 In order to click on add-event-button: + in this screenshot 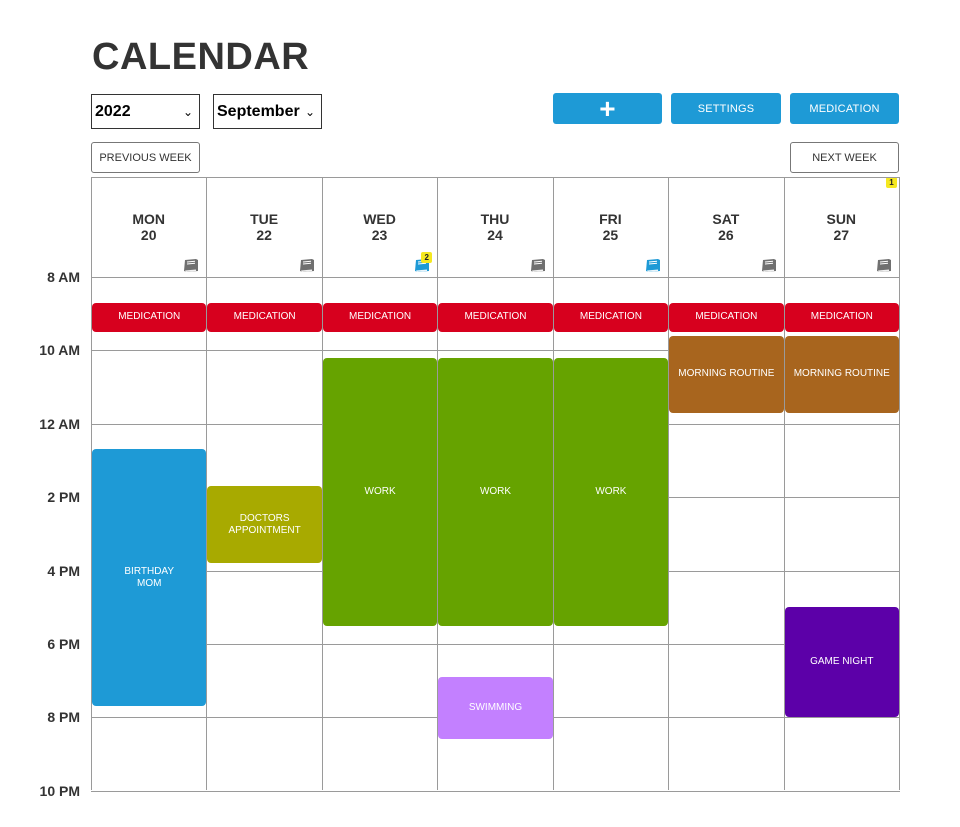, I will do `click(607, 108)`.